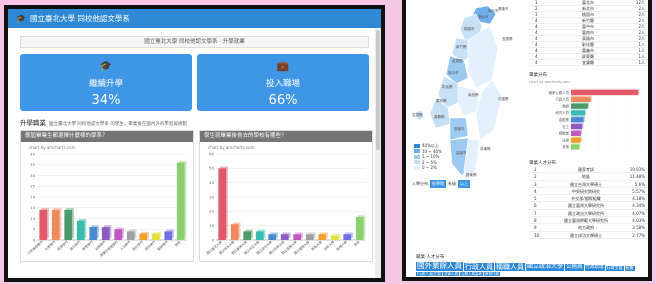 The height and width of the screenshot is (284, 656). Describe the element at coordinates (503, 8) in the screenshot. I see `map-region-label: 基隆市` at that location.